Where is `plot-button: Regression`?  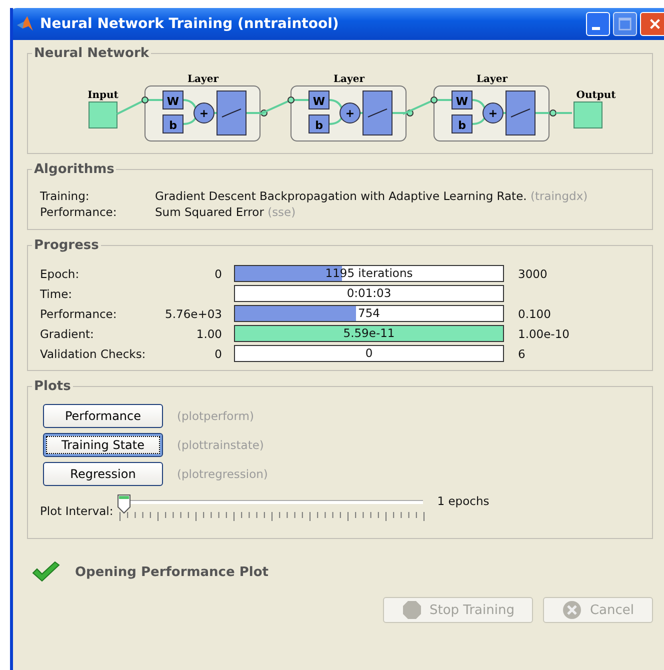 plot-button: Regression is located at coordinates (103, 474).